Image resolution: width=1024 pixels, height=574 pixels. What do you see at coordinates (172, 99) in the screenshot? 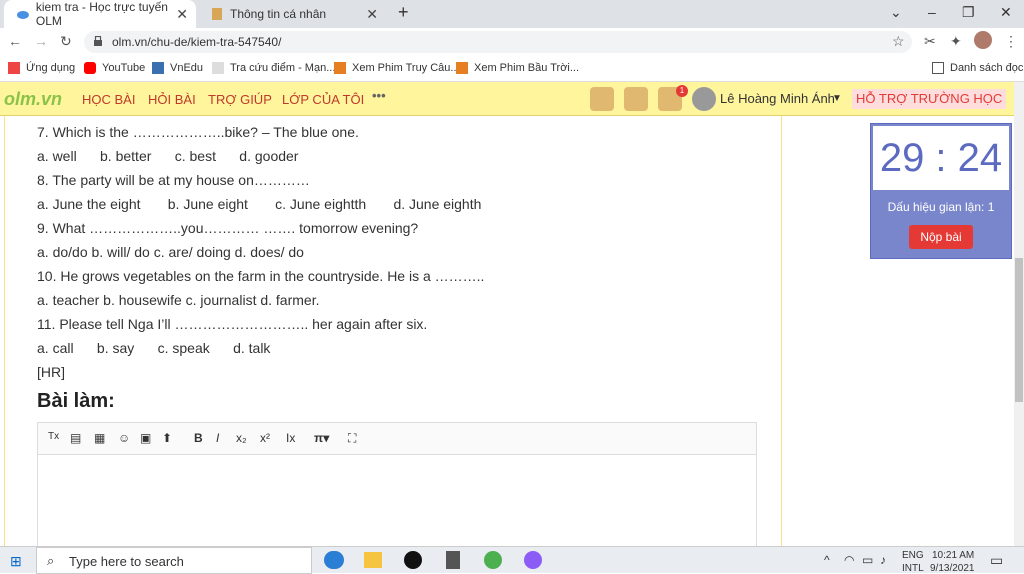
I see `nav-hoi-bai: HỎI BÀI` at bounding box center [172, 99].